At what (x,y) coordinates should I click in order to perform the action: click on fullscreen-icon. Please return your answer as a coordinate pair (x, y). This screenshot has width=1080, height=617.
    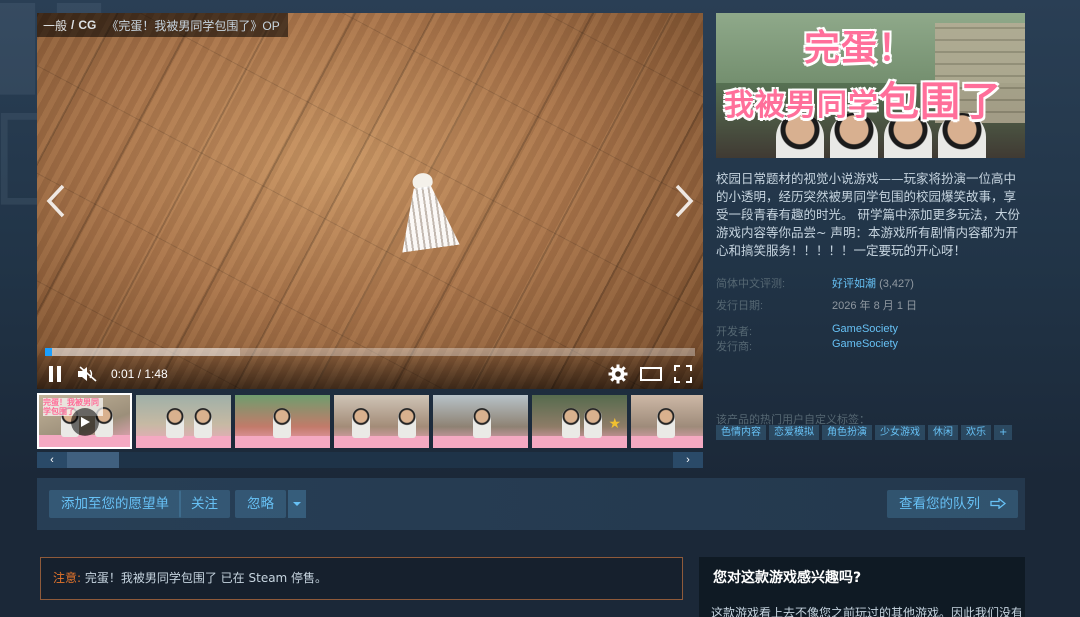
    Looking at the image, I should click on (683, 374).